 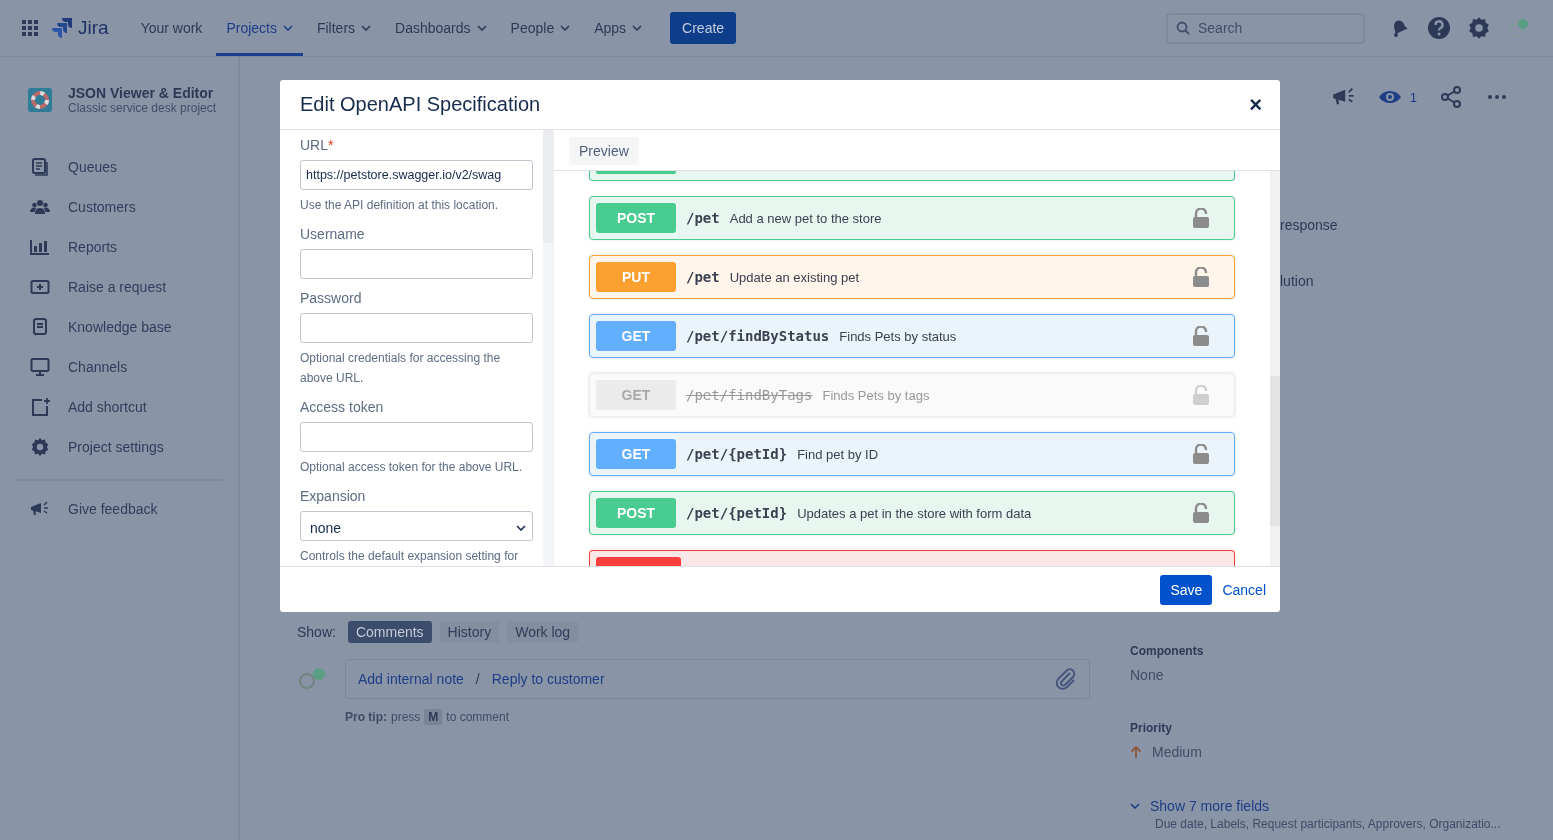 I want to click on field-label: Expansion, so click(x=333, y=496).